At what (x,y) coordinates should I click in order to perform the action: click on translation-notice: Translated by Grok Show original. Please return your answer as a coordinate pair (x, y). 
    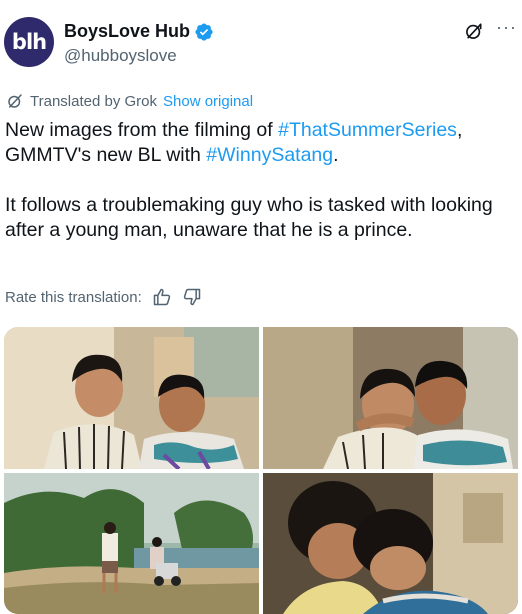
    Looking at the image, I should click on (129, 101).